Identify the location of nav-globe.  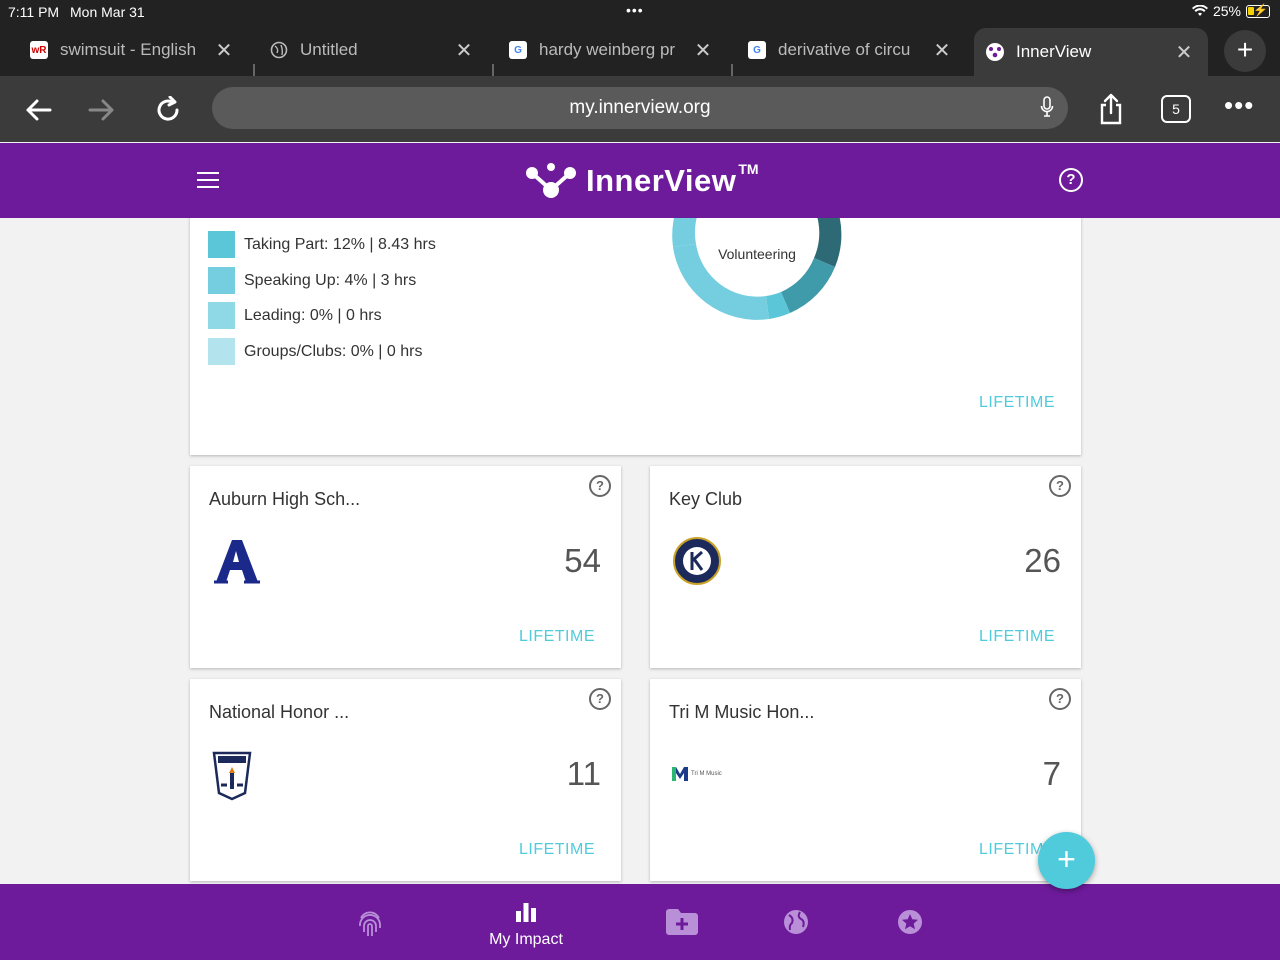
(796, 922).